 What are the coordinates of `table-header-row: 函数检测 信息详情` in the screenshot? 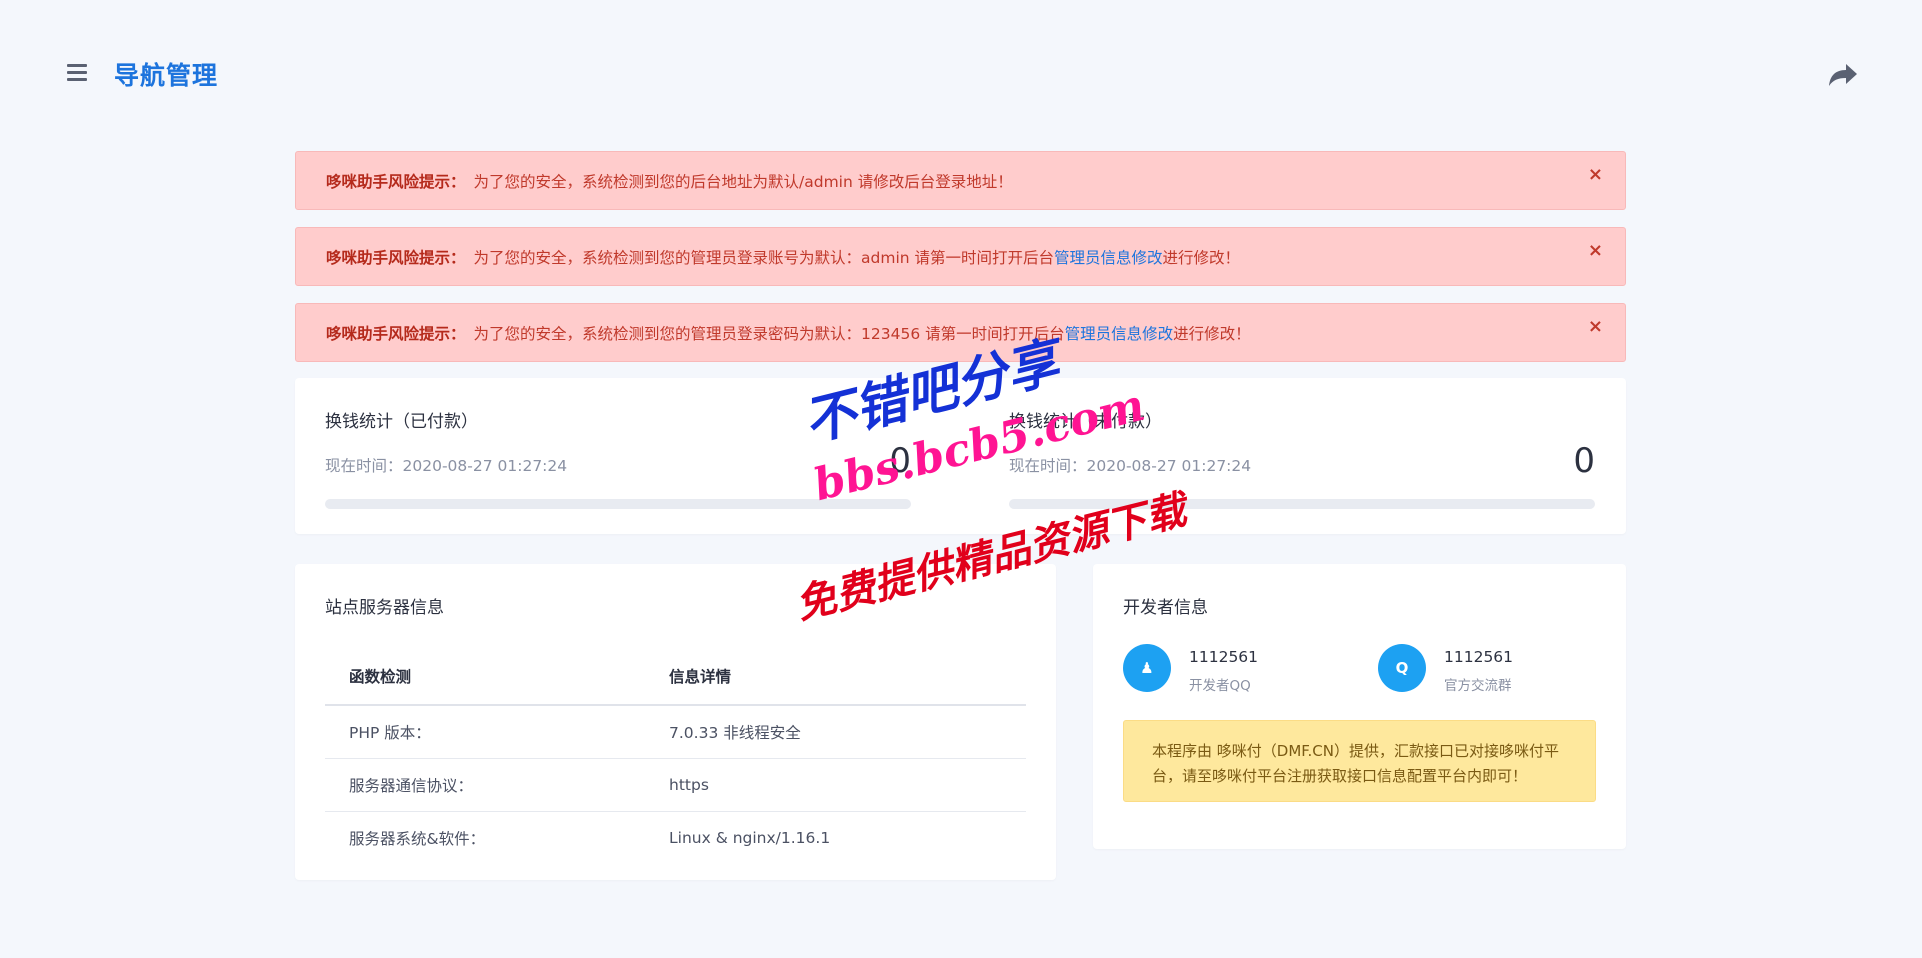 It's located at (675, 677).